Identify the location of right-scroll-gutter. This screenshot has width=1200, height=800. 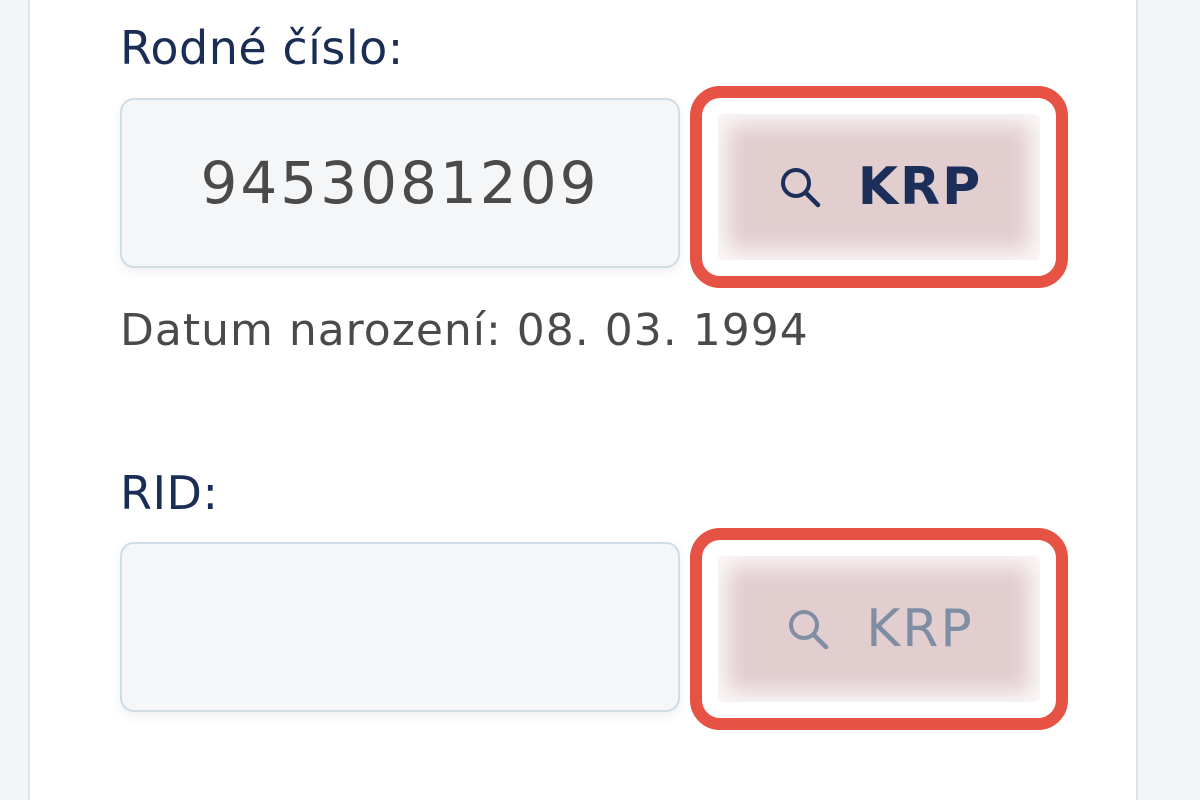
(1168, 400).